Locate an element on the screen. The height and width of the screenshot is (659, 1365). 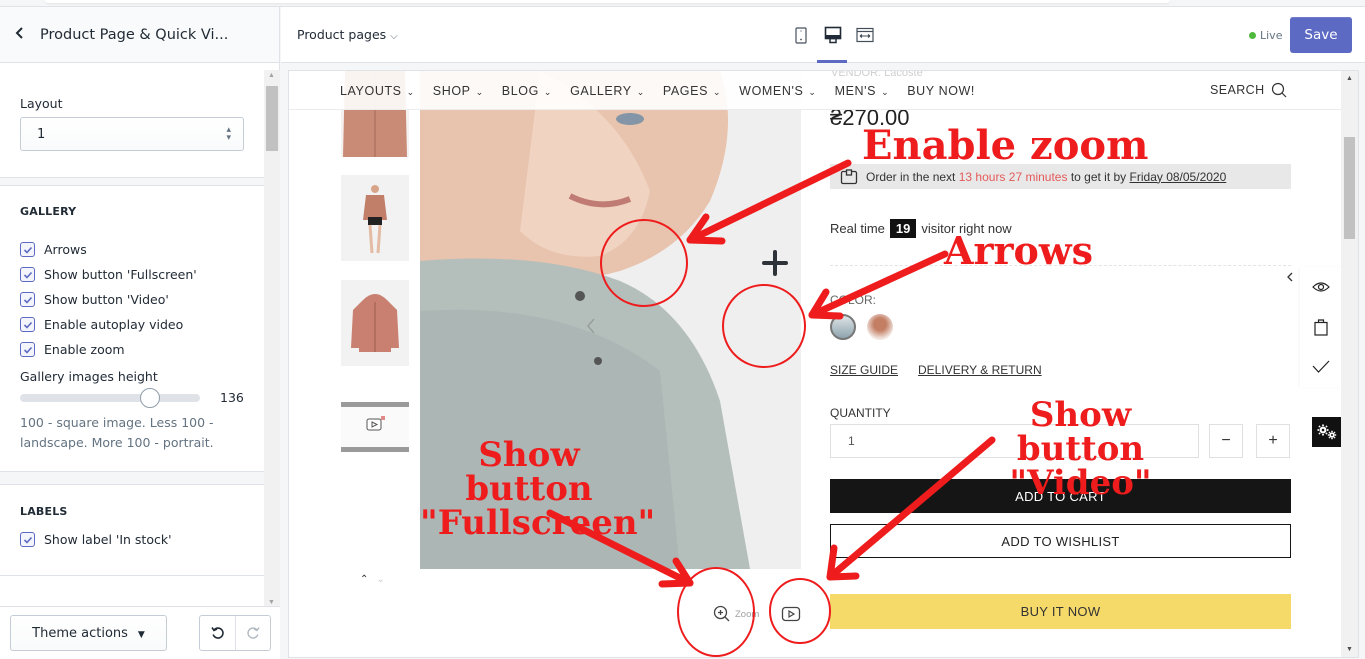
slider-value: 136 is located at coordinates (232, 397).